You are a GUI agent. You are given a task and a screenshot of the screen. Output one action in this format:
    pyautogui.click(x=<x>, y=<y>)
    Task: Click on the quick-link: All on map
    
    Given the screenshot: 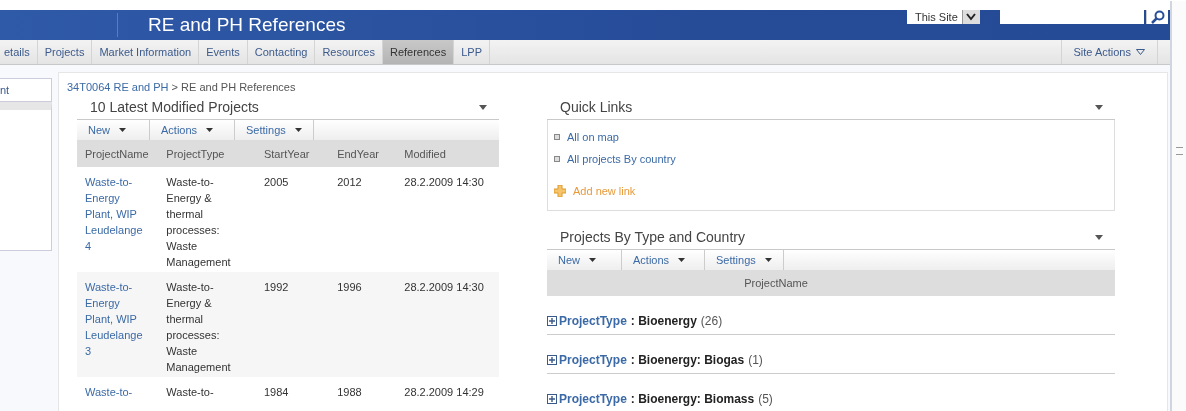 What is the action you would take?
    pyautogui.click(x=593, y=137)
    